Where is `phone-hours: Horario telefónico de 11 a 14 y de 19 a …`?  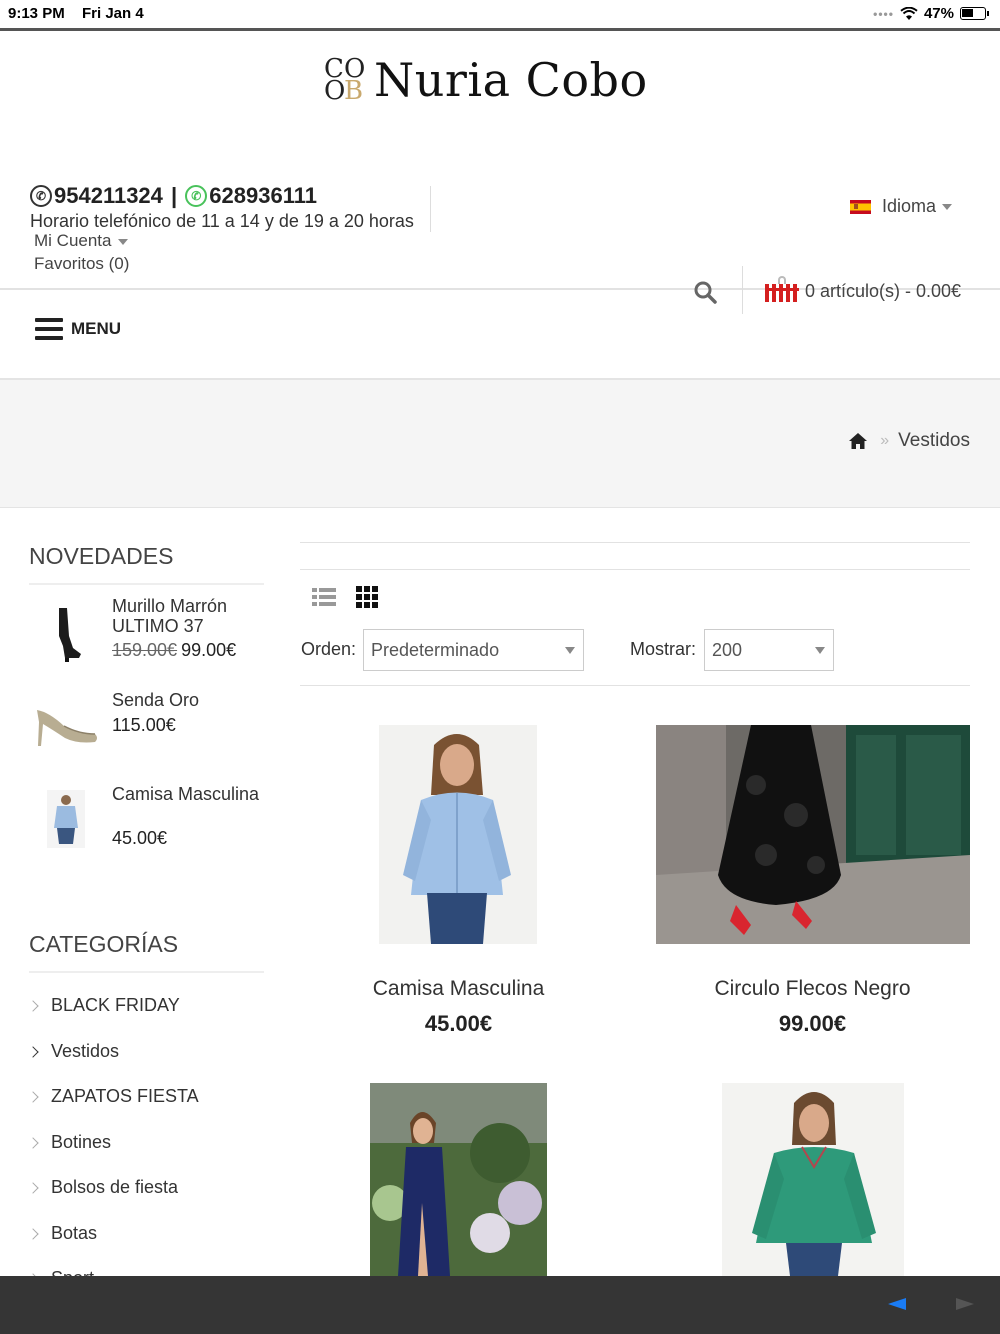
phone-hours: Horario telefónico de 11 a 14 y de 19 a … is located at coordinates (222, 221).